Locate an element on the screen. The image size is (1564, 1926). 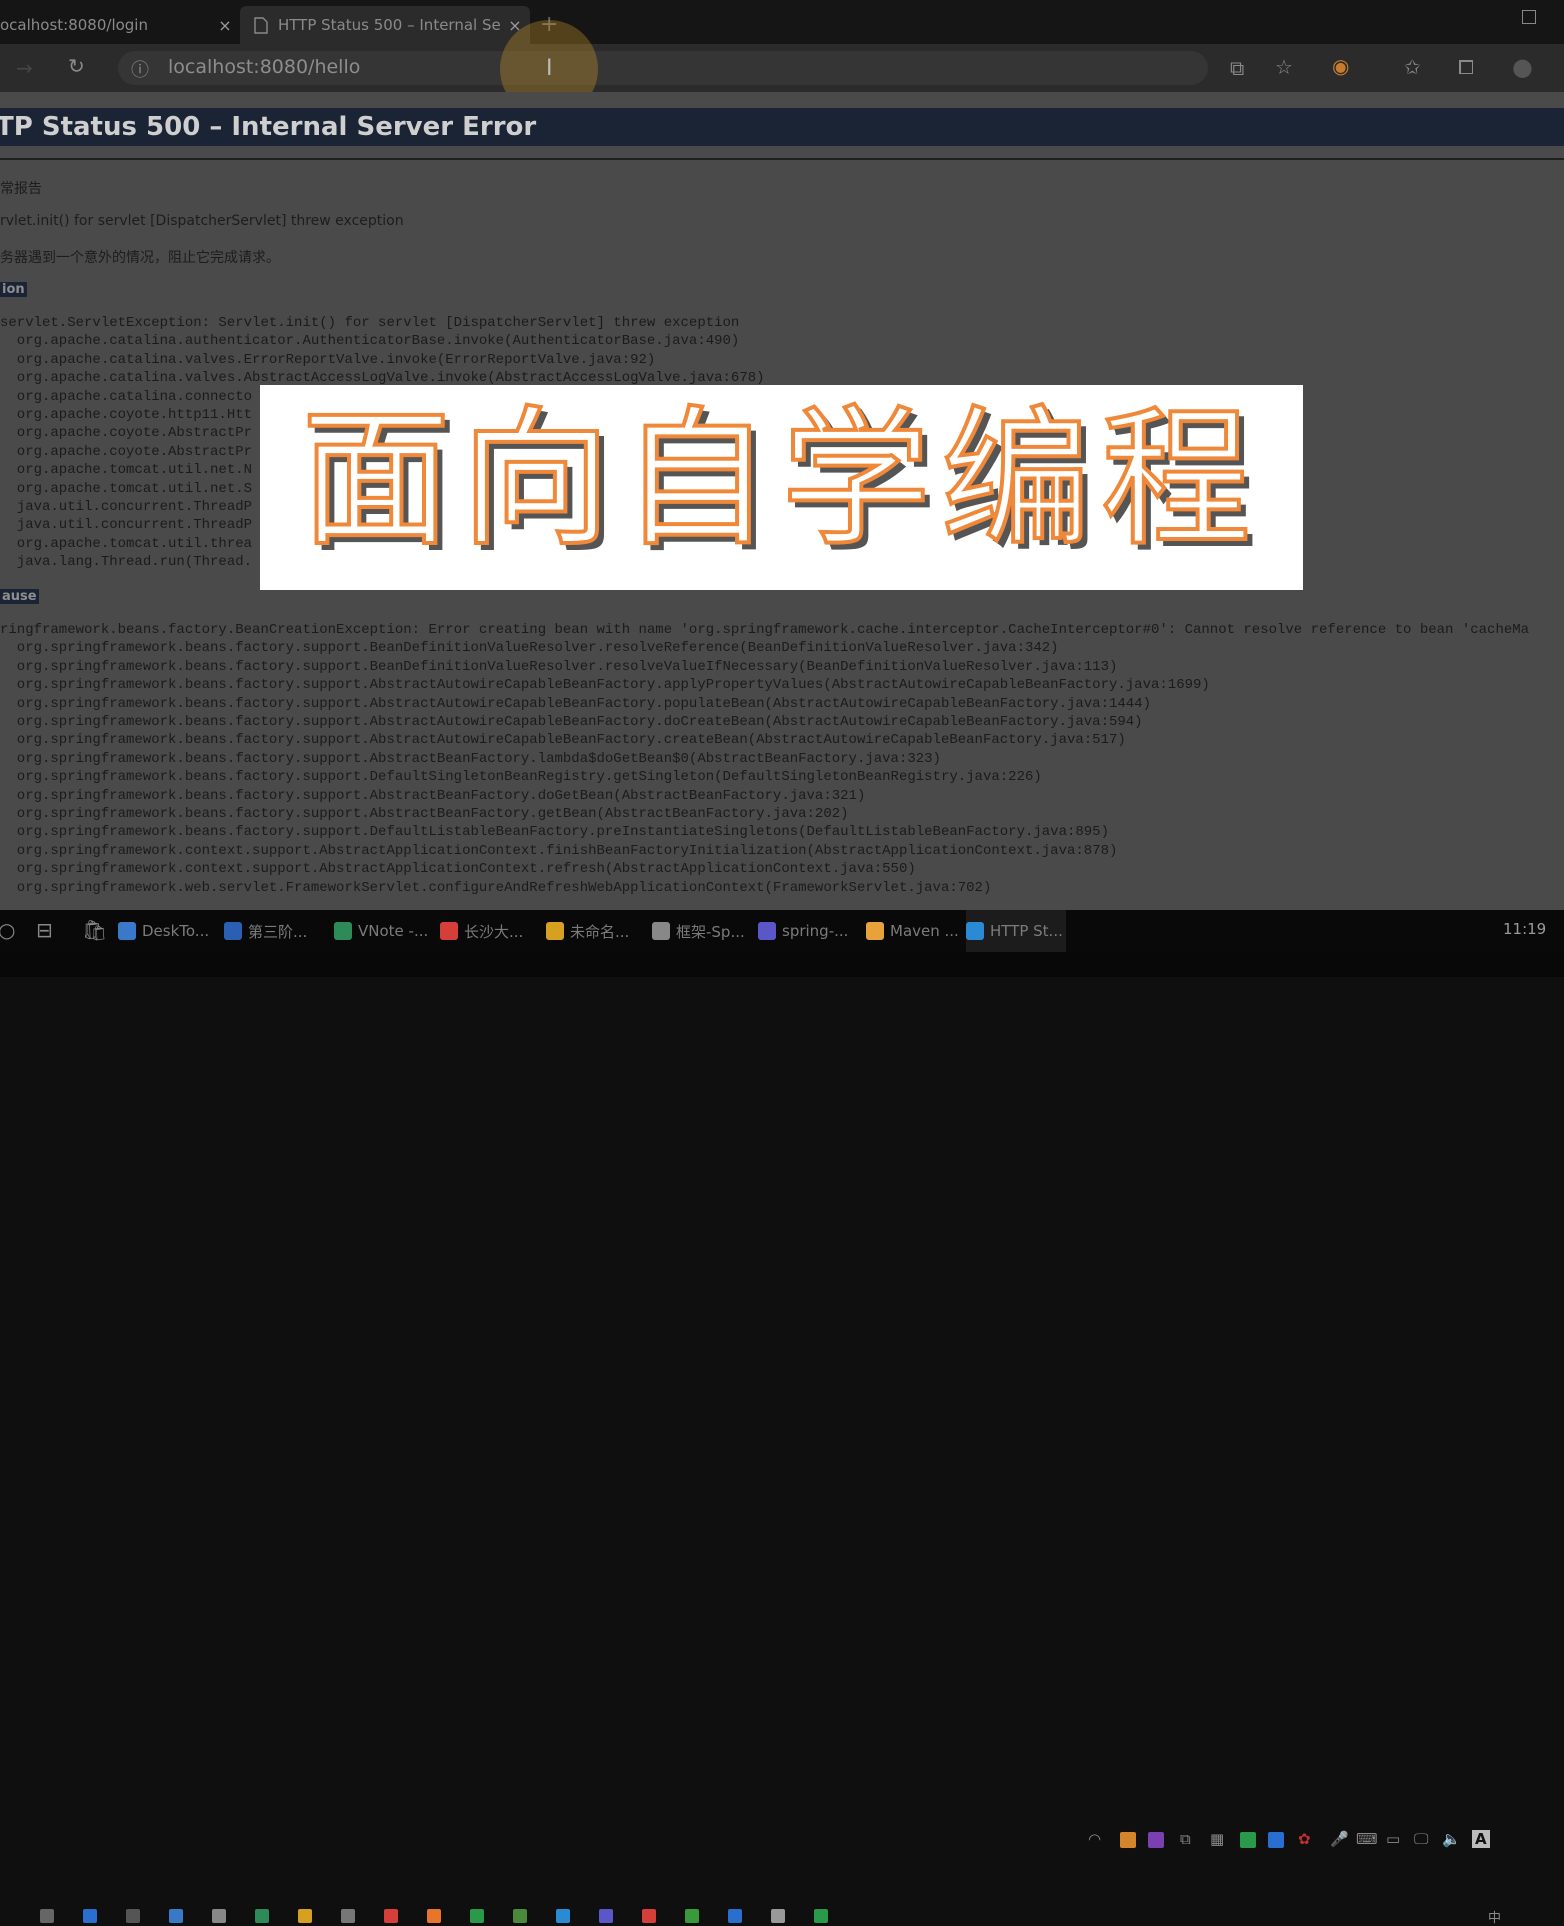
clock: 11:19 is located at coordinates (1524, 929).